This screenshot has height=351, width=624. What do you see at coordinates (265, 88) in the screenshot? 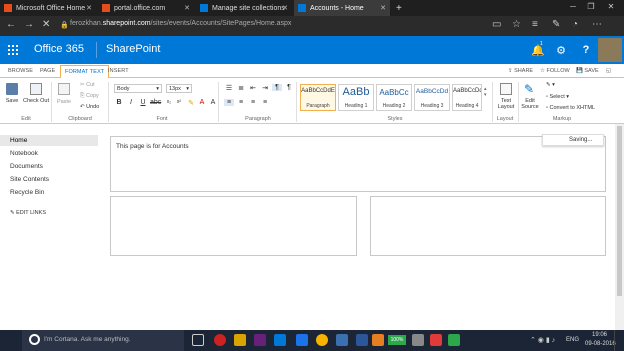
I see `increase-indent-icon: ⇥` at bounding box center [265, 88].